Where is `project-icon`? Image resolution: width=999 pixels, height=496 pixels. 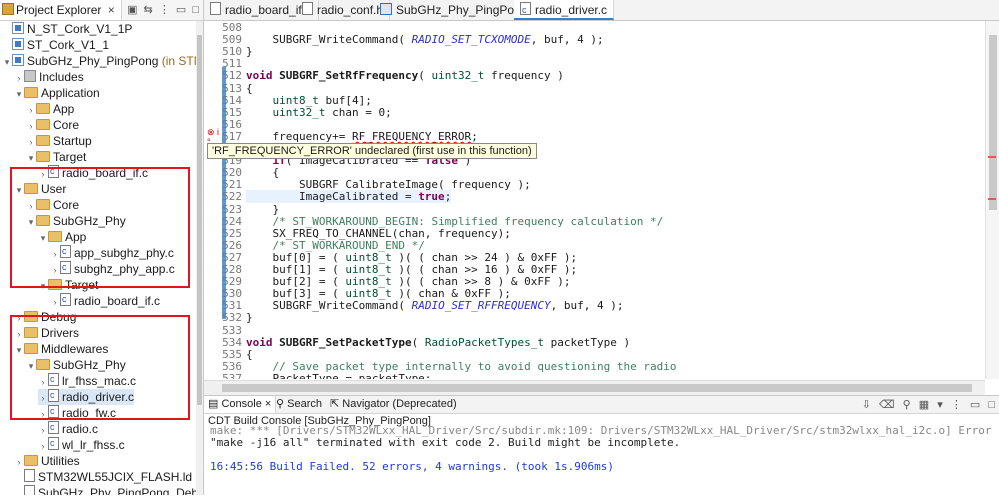
project-icon is located at coordinates (18, 60).